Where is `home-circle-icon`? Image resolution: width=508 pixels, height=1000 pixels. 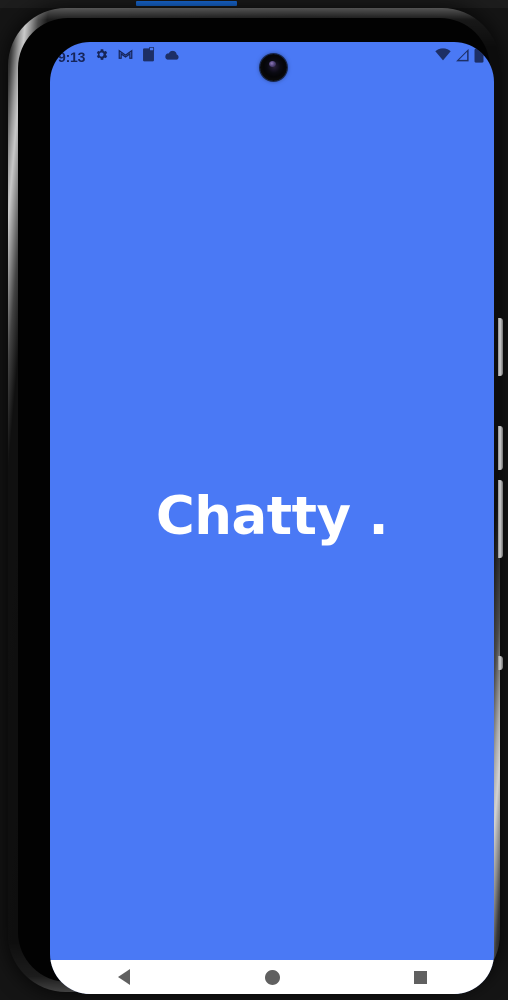
home-circle-icon is located at coordinates (272, 977).